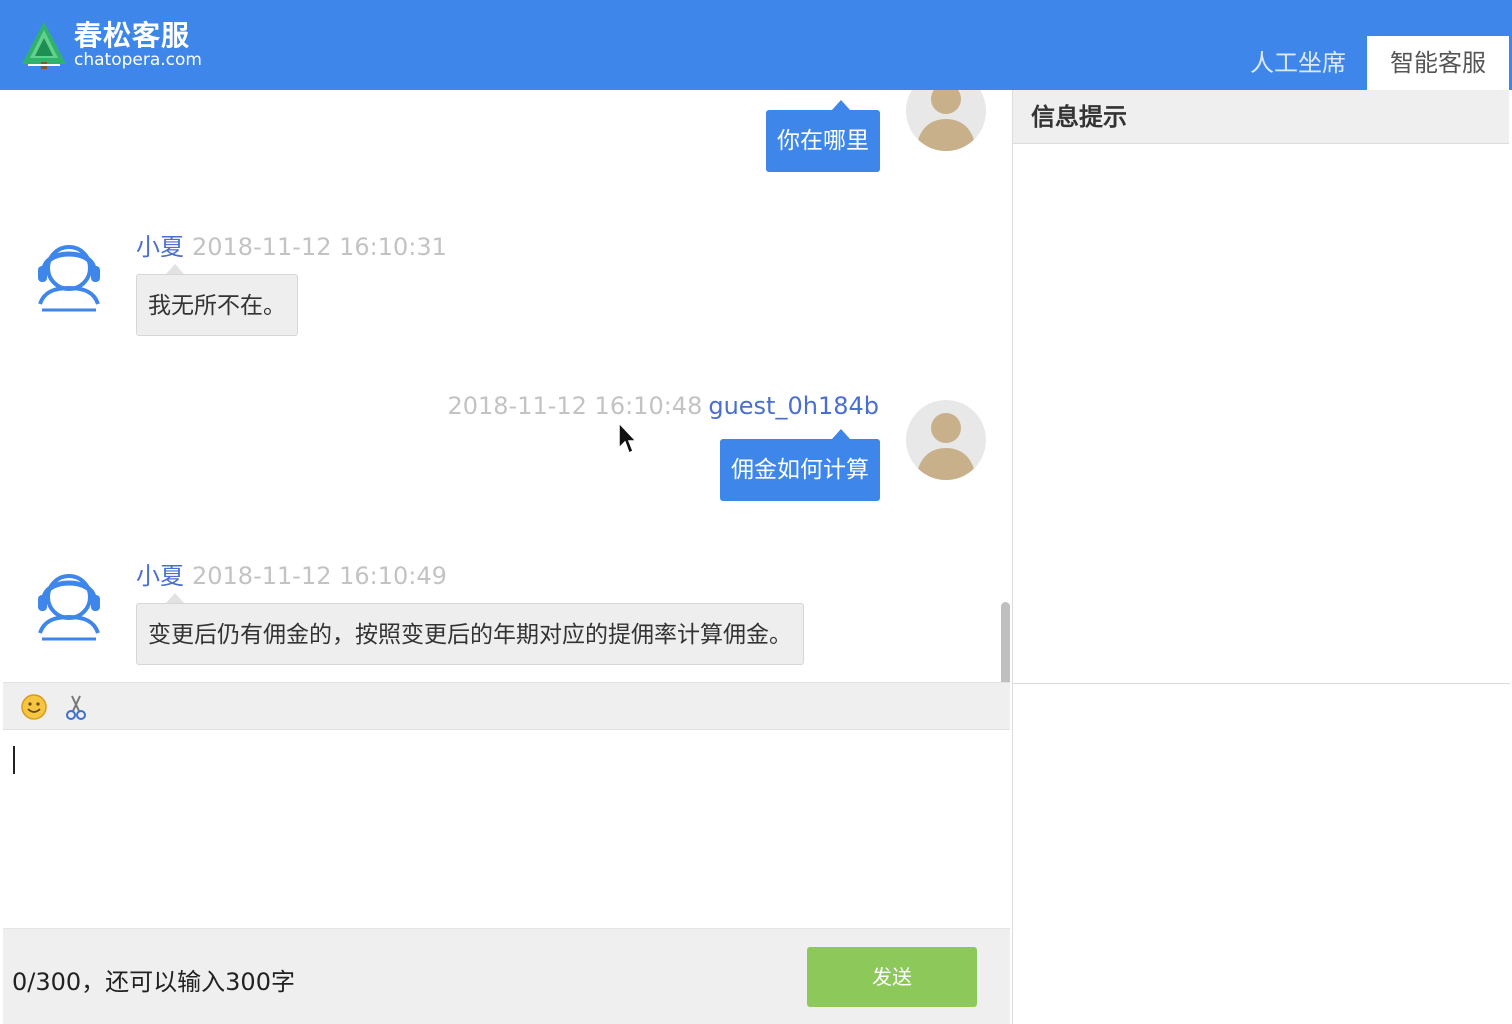  What do you see at coordinates (76, 707) in the screenshot?
I see `scissors-icon` at bounding box center [76, 707].